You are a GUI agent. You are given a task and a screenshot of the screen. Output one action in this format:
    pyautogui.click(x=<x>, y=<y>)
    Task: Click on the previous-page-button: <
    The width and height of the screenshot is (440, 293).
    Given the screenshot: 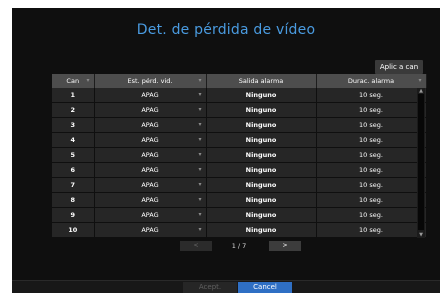 What is the action you would take?
    pyautogui.click(x=196, y=246)
    